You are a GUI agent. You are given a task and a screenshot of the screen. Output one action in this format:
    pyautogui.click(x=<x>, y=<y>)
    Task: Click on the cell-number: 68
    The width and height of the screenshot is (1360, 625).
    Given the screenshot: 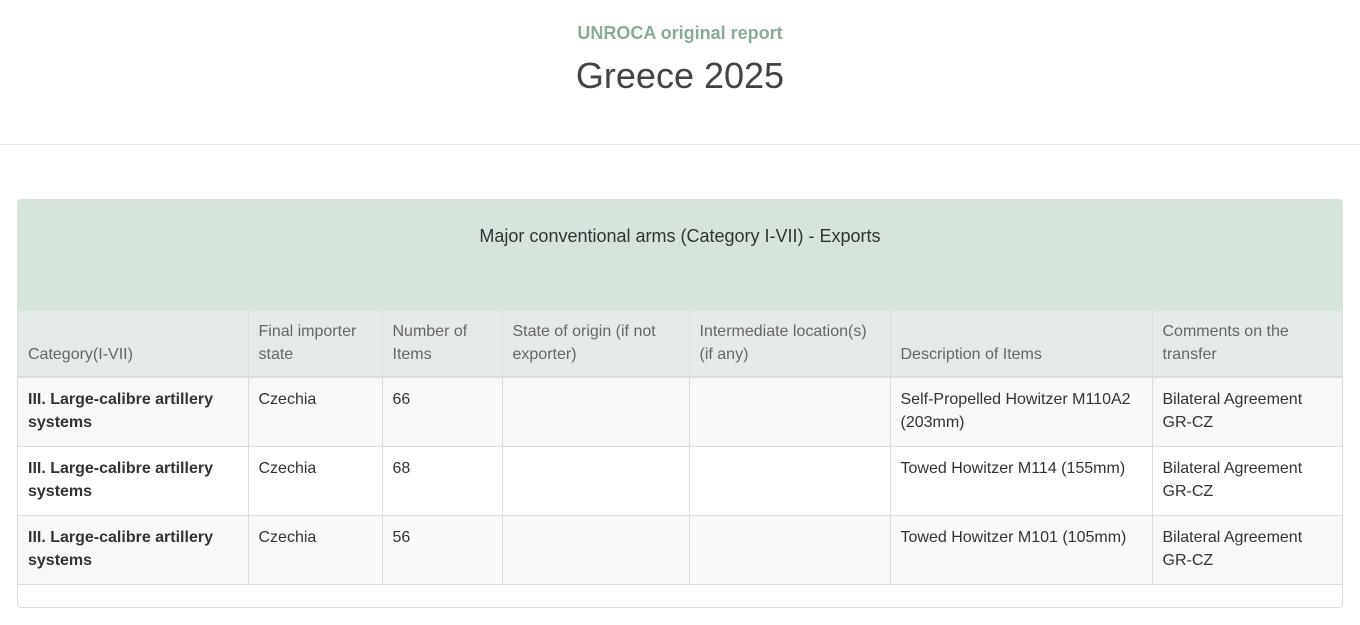 What is the action you would take?
    pyautogui.click(x=442, y=480)
    